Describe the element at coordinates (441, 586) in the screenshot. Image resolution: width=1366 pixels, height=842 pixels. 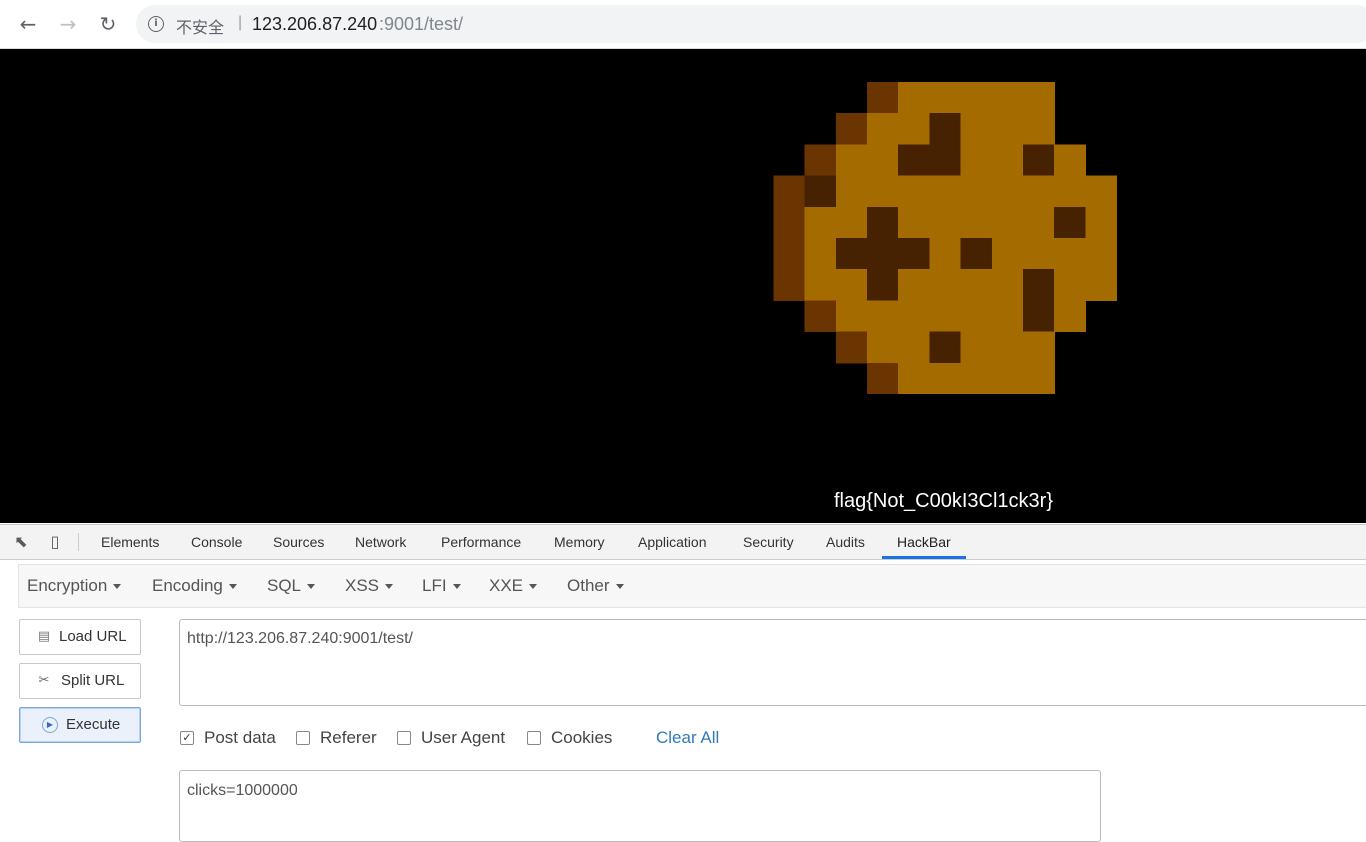
I see `menu-lfi: LFI` at that location.